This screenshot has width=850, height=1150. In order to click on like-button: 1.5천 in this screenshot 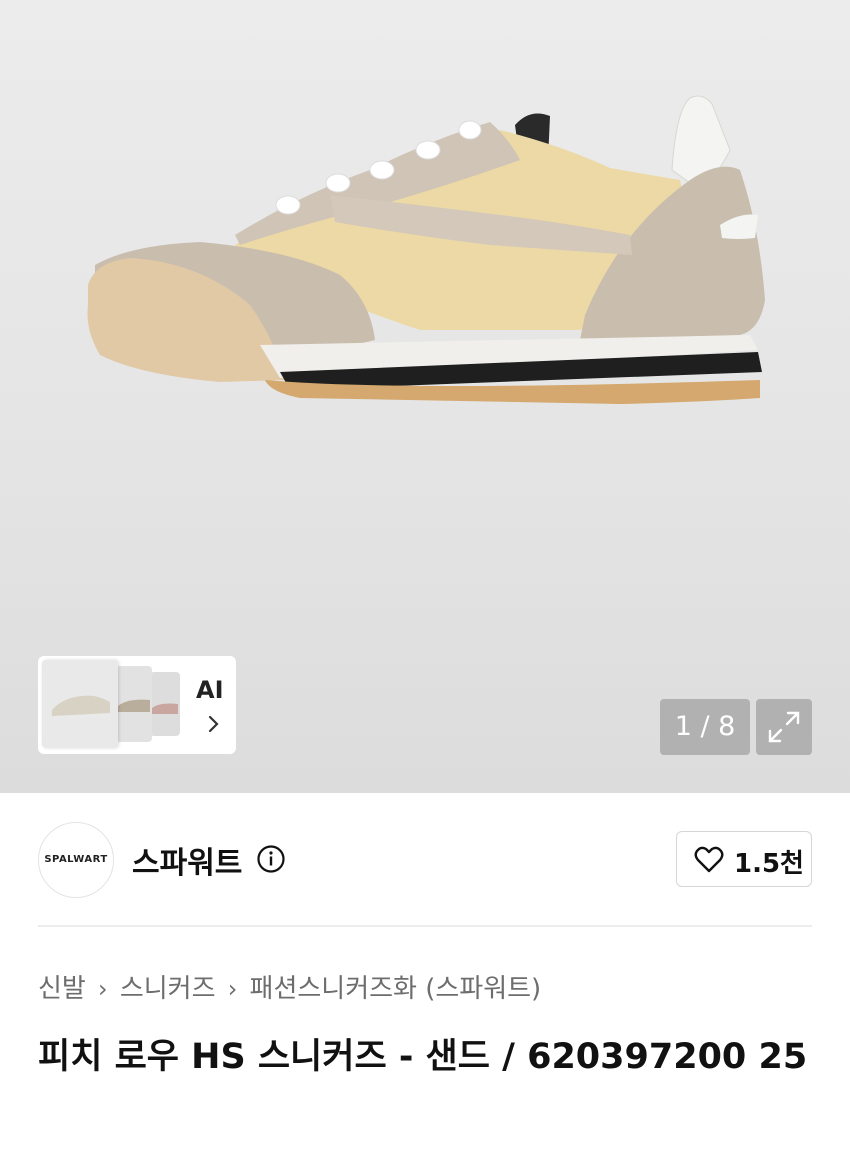, I will do `click(744, 859)`.